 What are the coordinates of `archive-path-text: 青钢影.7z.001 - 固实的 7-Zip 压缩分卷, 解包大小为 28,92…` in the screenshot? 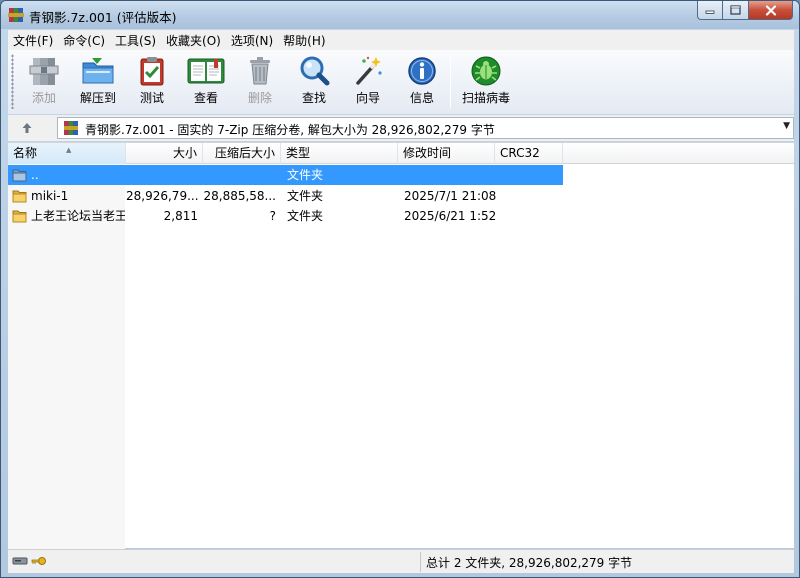 It's located at (290, 130).